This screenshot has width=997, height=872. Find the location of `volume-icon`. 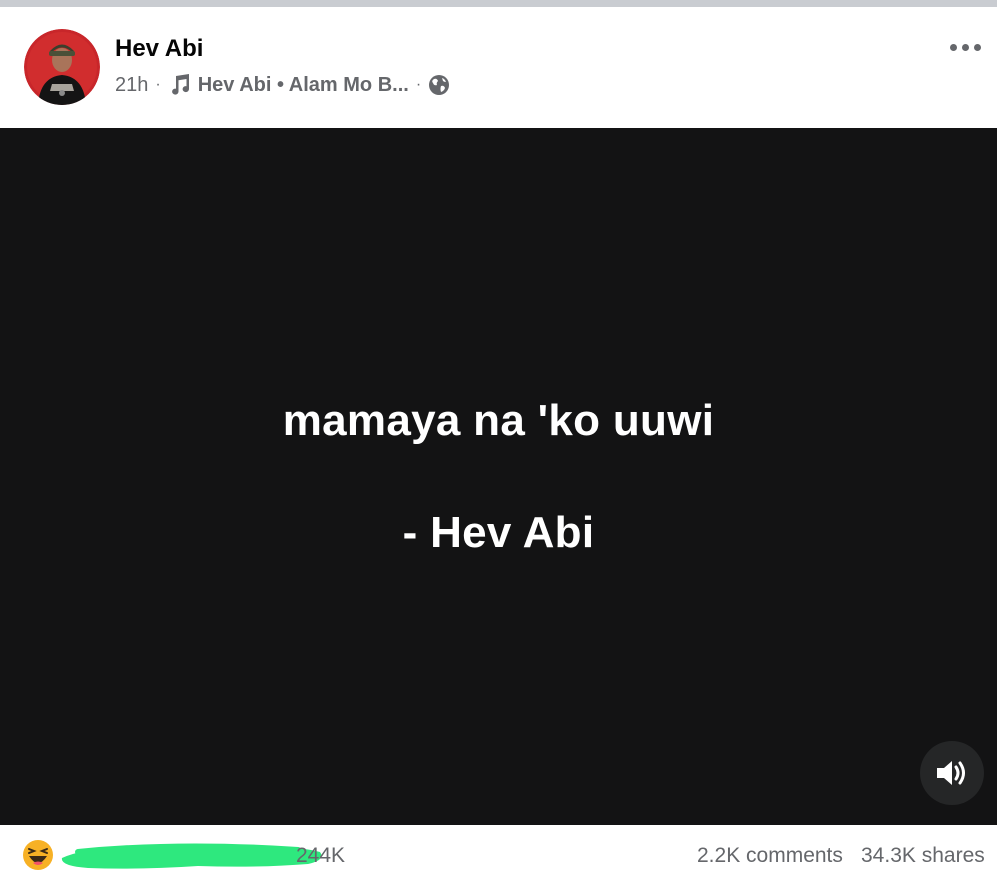

volume-icon is located at coordinates (951, 773).